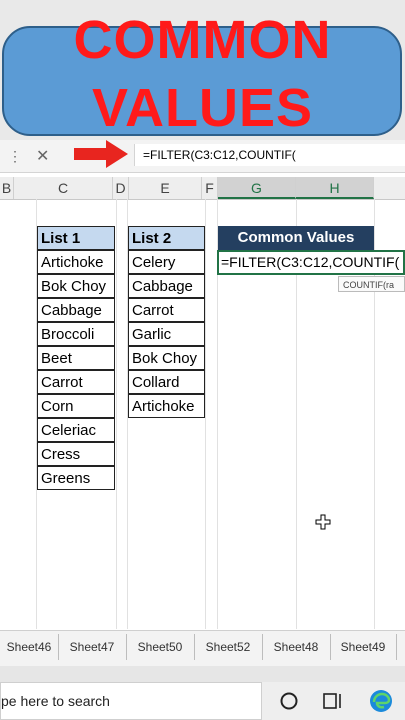 This screenshot has width=405, height=720. Describe the element at coordinates (166, 382) in the screenshot. I see `list2-cell: Collard` at that location.